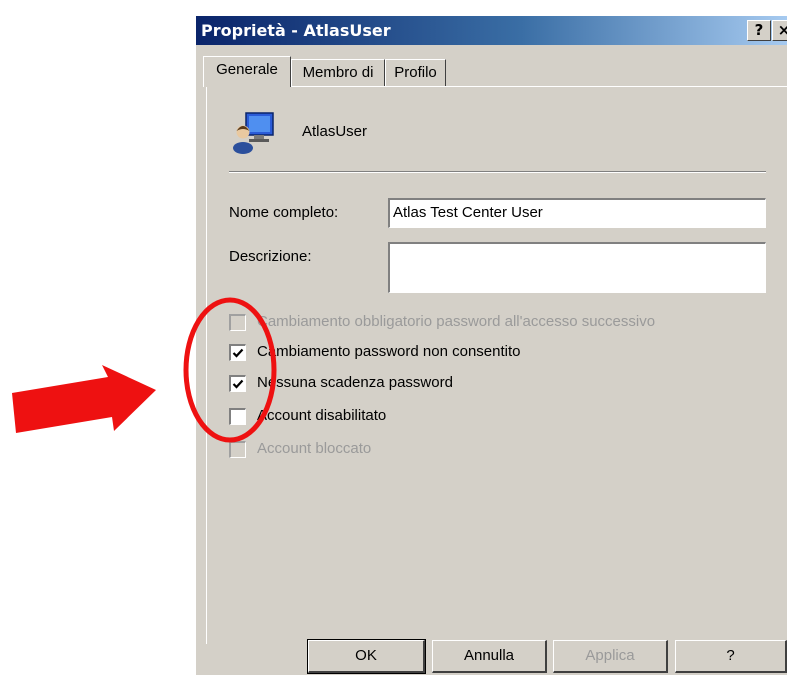  What do you see at coordinates (270, 256) in the screenshot?
I see `description-label: Descrizione:` at bounding box center [270, 256].